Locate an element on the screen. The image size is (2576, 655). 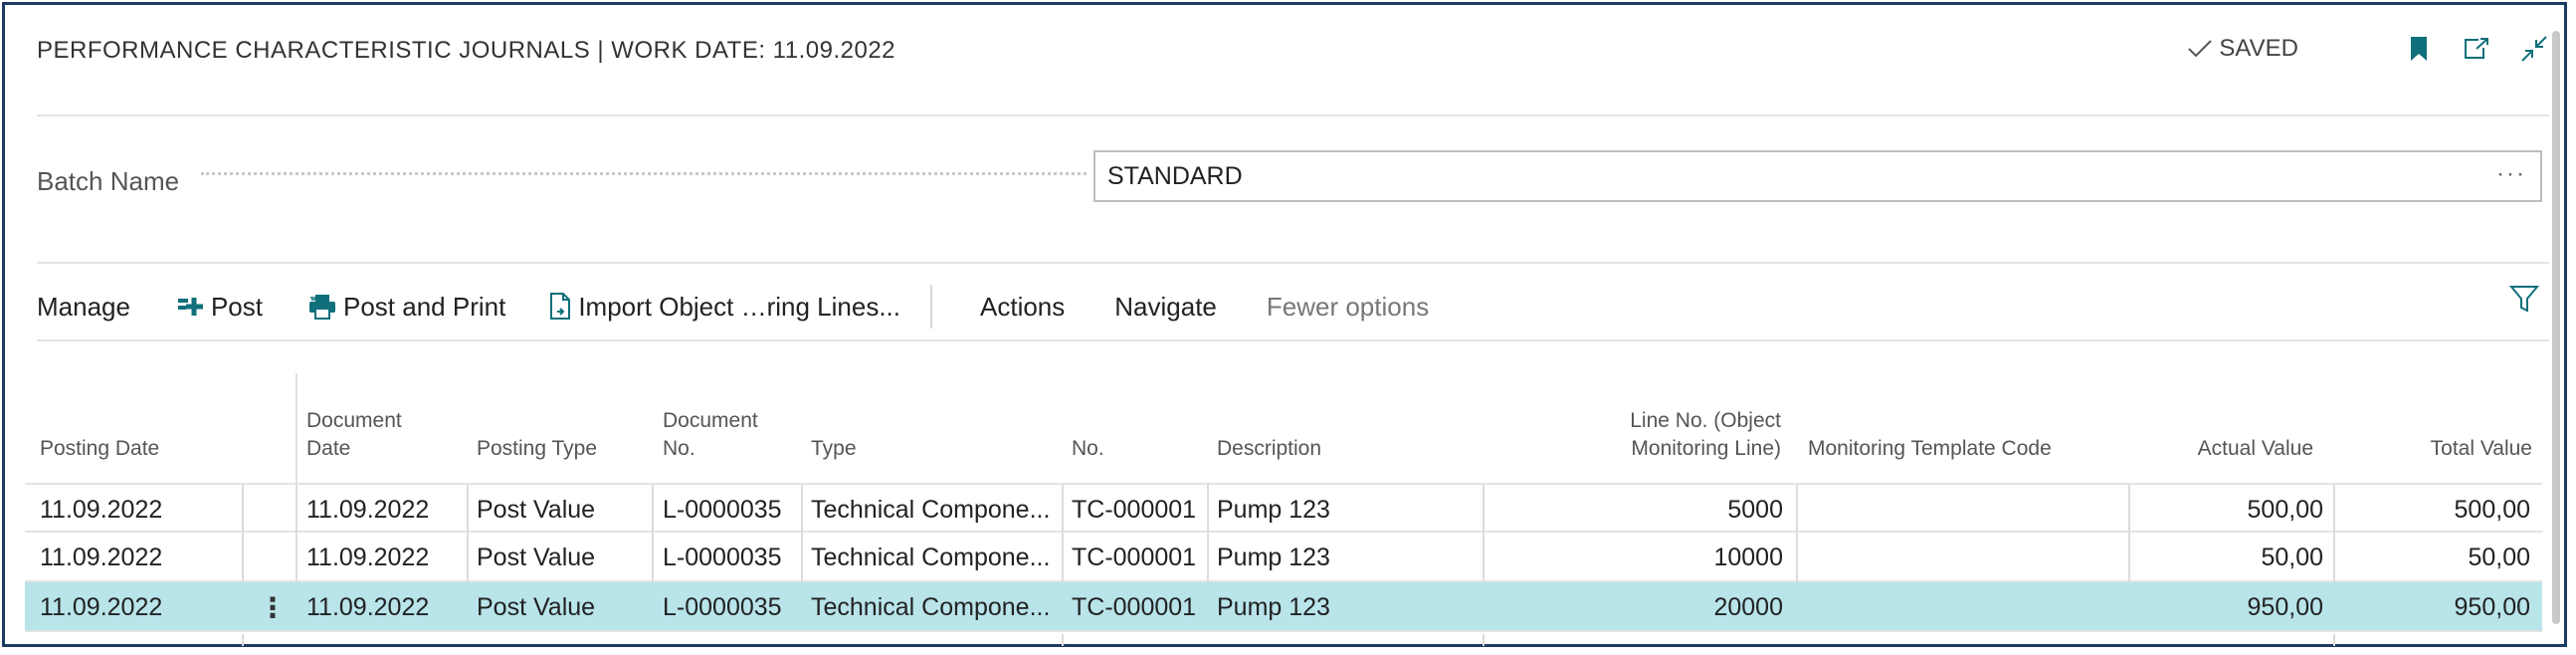
cell-total-value: 950,00 is located at coordinates (2436, 607).